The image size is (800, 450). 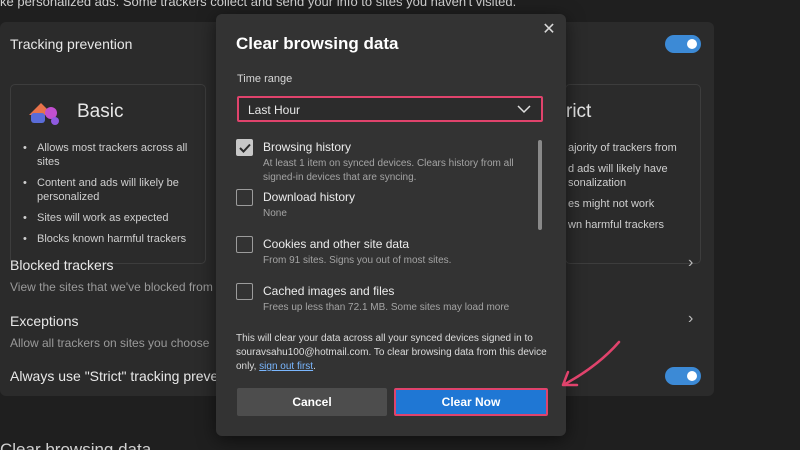 What do you see at coordinates (307, 147) in the screenshot?
I see `option-label: Browsing history` at bounding box center [307, 147].